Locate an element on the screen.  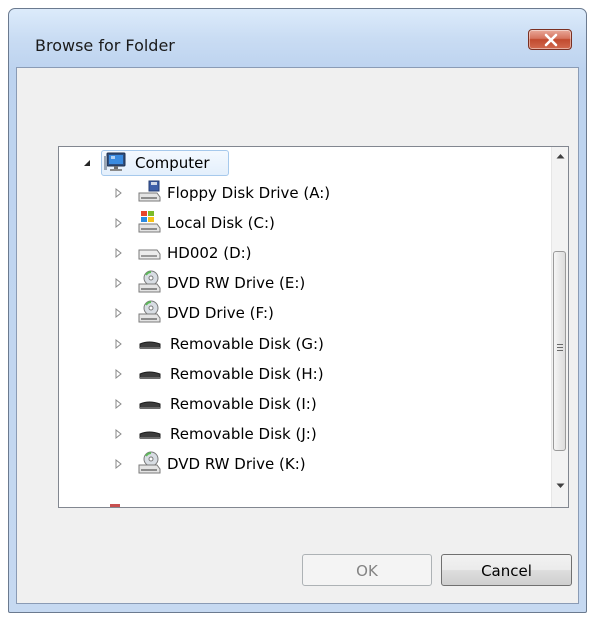
tree-item-label: DVD RW Drive (K:) is located at coordinates (236, 464).